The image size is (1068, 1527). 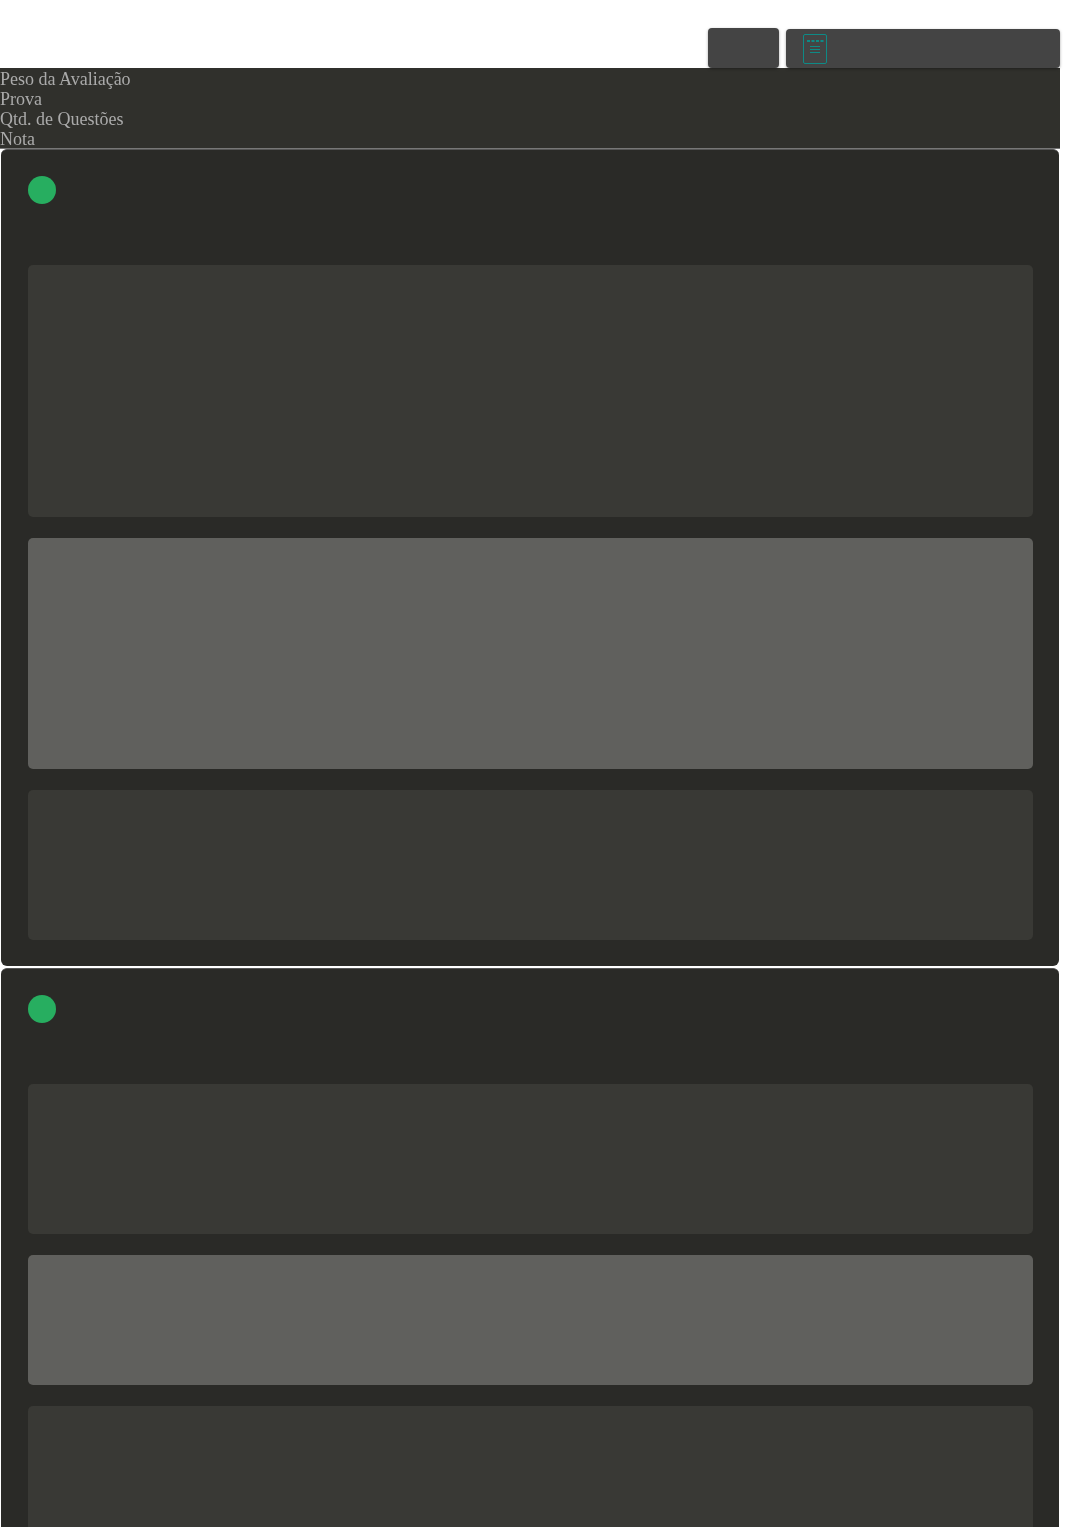 I want to click on toolbar-button, so click(x=743, y=48).